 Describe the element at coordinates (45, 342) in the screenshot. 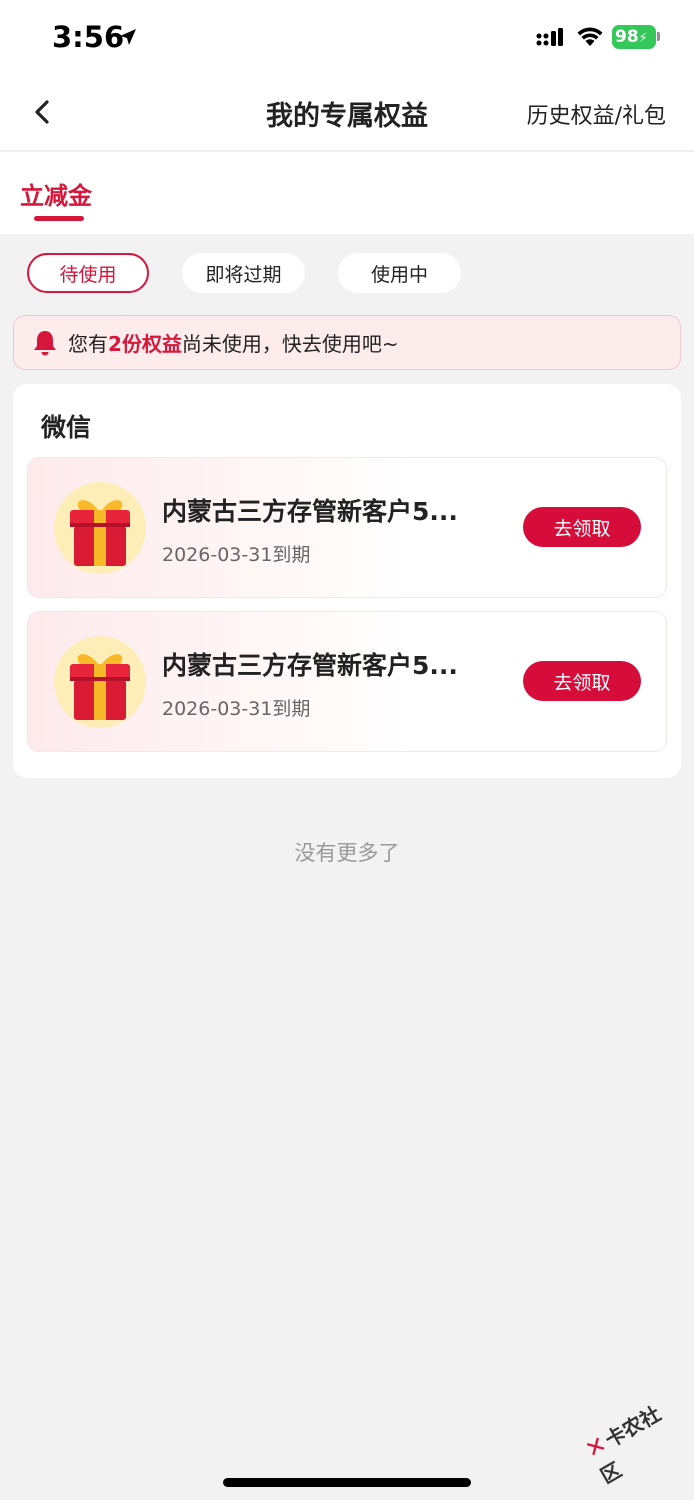

I see `bell-icon` at that location.